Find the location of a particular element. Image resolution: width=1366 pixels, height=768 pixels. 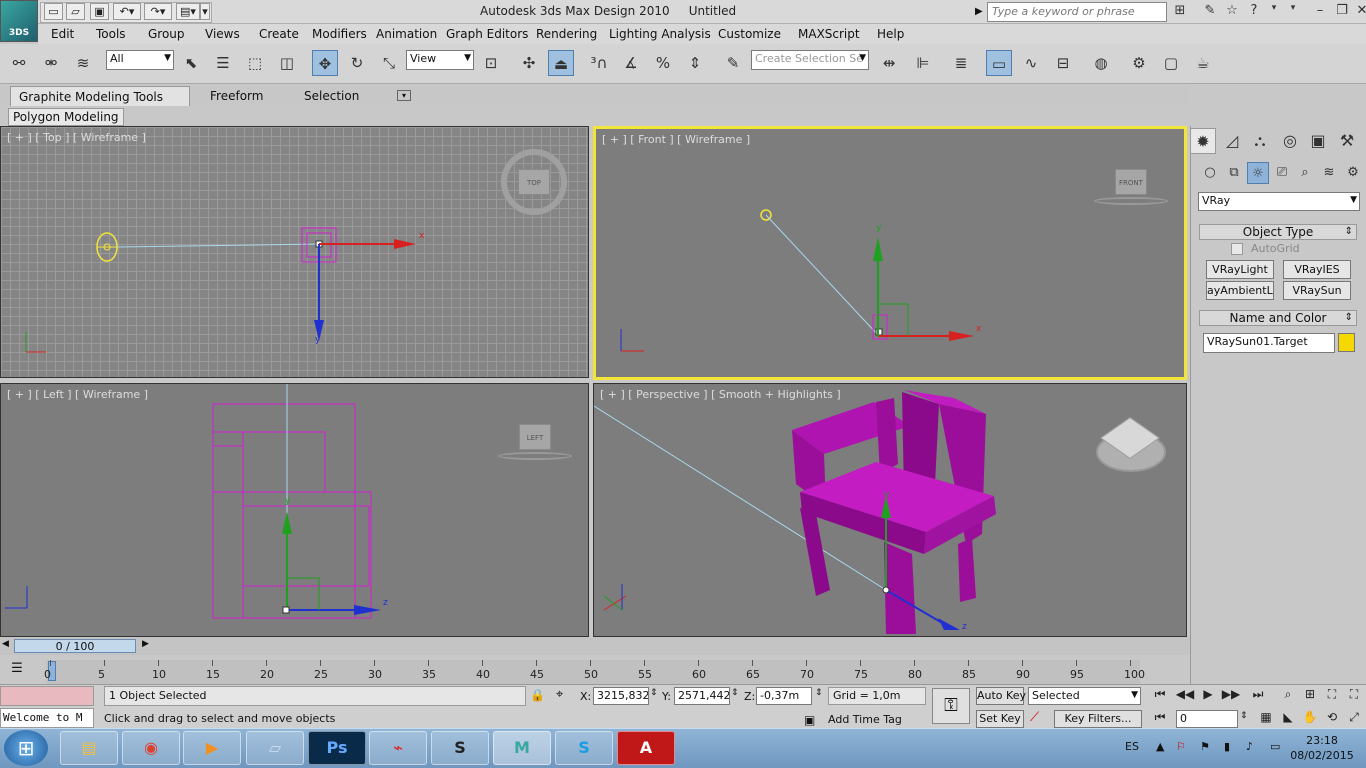

undo-icon: ↶▾ is located at coordinates (127, 11).